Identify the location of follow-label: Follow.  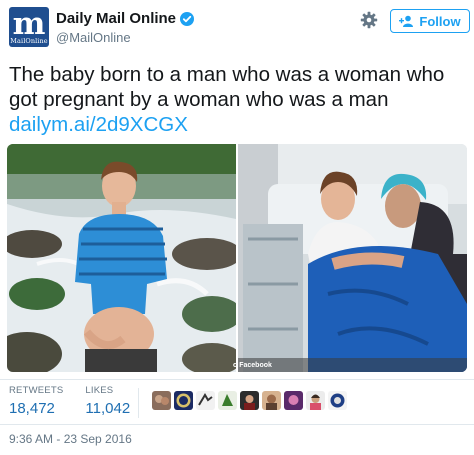
(440, 21).